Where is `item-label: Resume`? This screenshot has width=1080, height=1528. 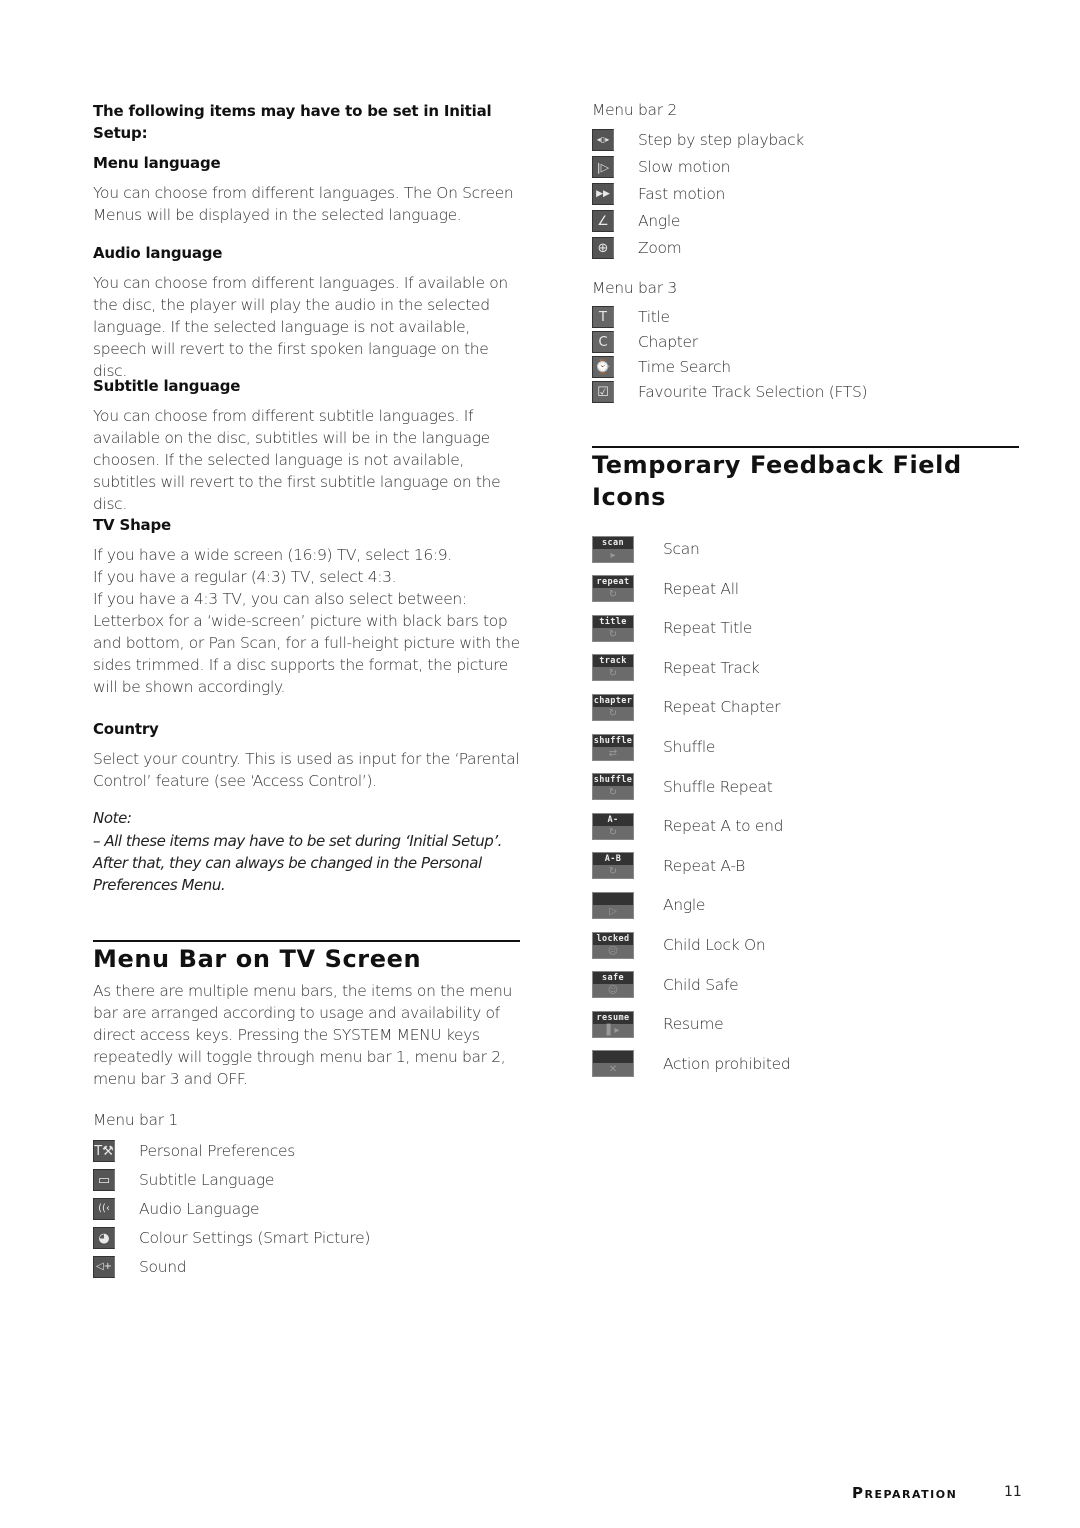 item-label: Resume is located at coordinates (693, 1024).